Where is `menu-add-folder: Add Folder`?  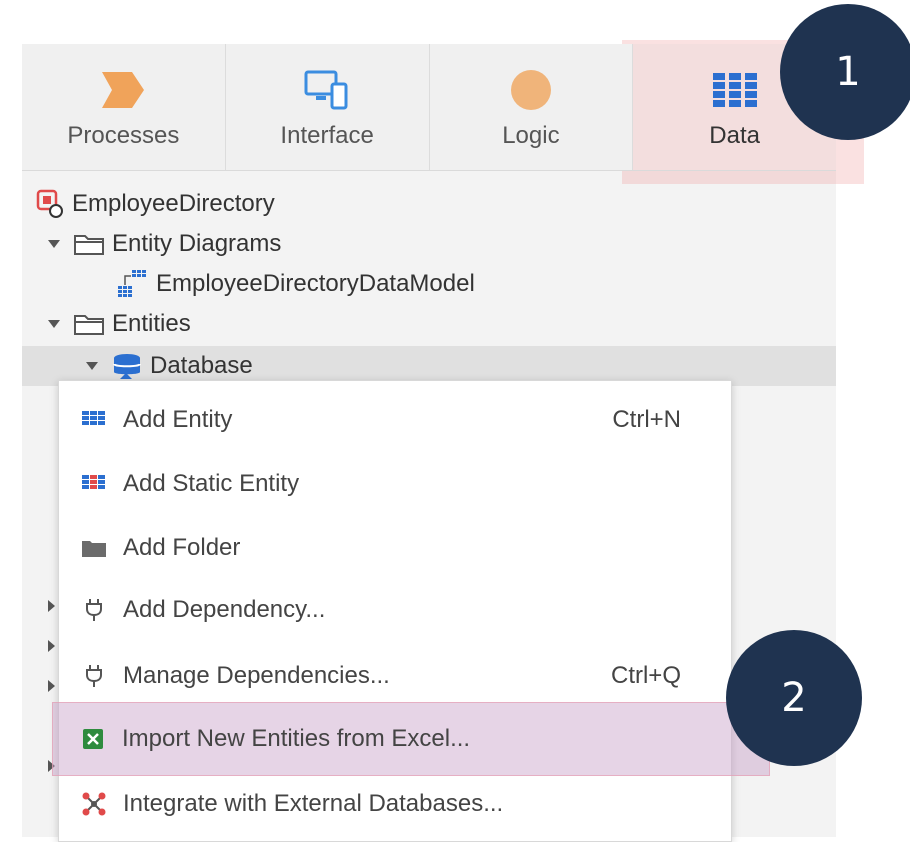 menu-add-folder: Add Folder is located at coordinates (395, 548).